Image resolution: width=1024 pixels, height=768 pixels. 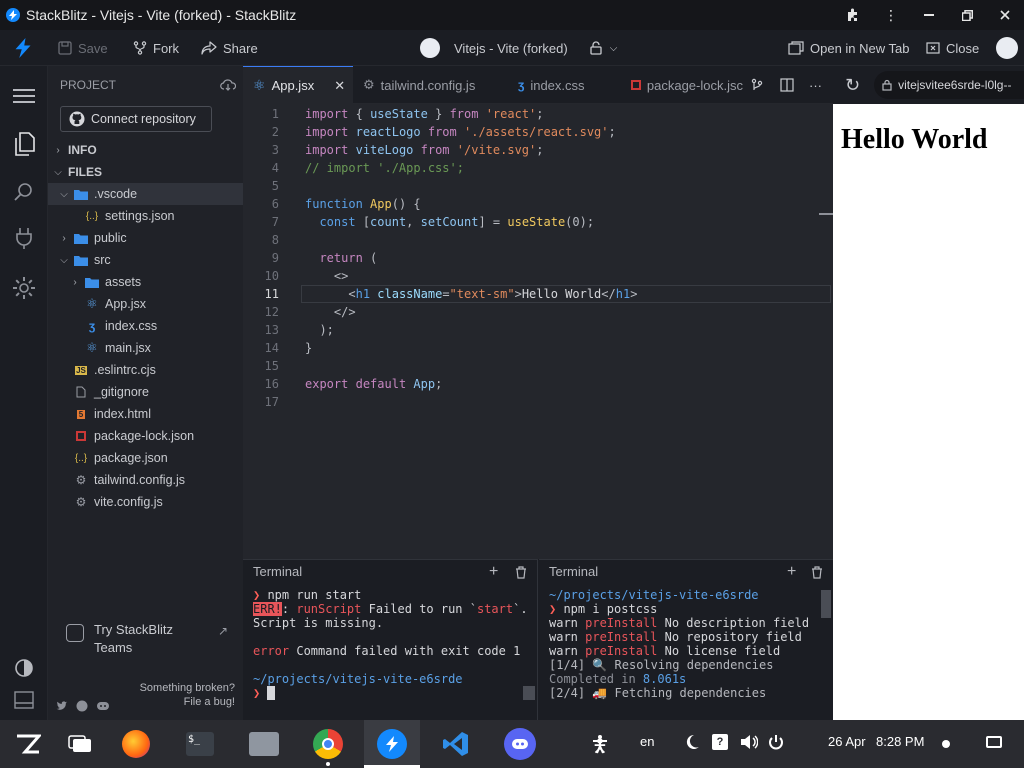 I want to click on fork-button: Fork, so click(x=156, y=48).